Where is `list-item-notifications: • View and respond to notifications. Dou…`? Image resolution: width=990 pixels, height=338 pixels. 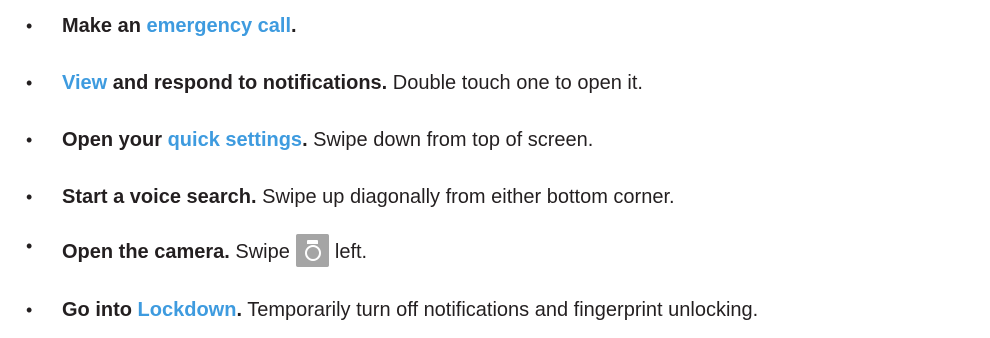
list-item-notifications: • View and respond to notifications. Dou… is located at coordinates (495, 83).